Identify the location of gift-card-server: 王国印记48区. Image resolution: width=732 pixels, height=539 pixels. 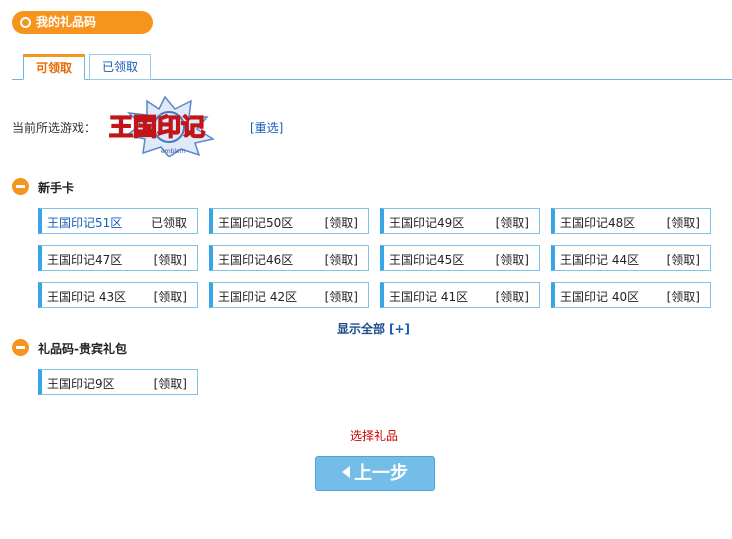
(598, 223).